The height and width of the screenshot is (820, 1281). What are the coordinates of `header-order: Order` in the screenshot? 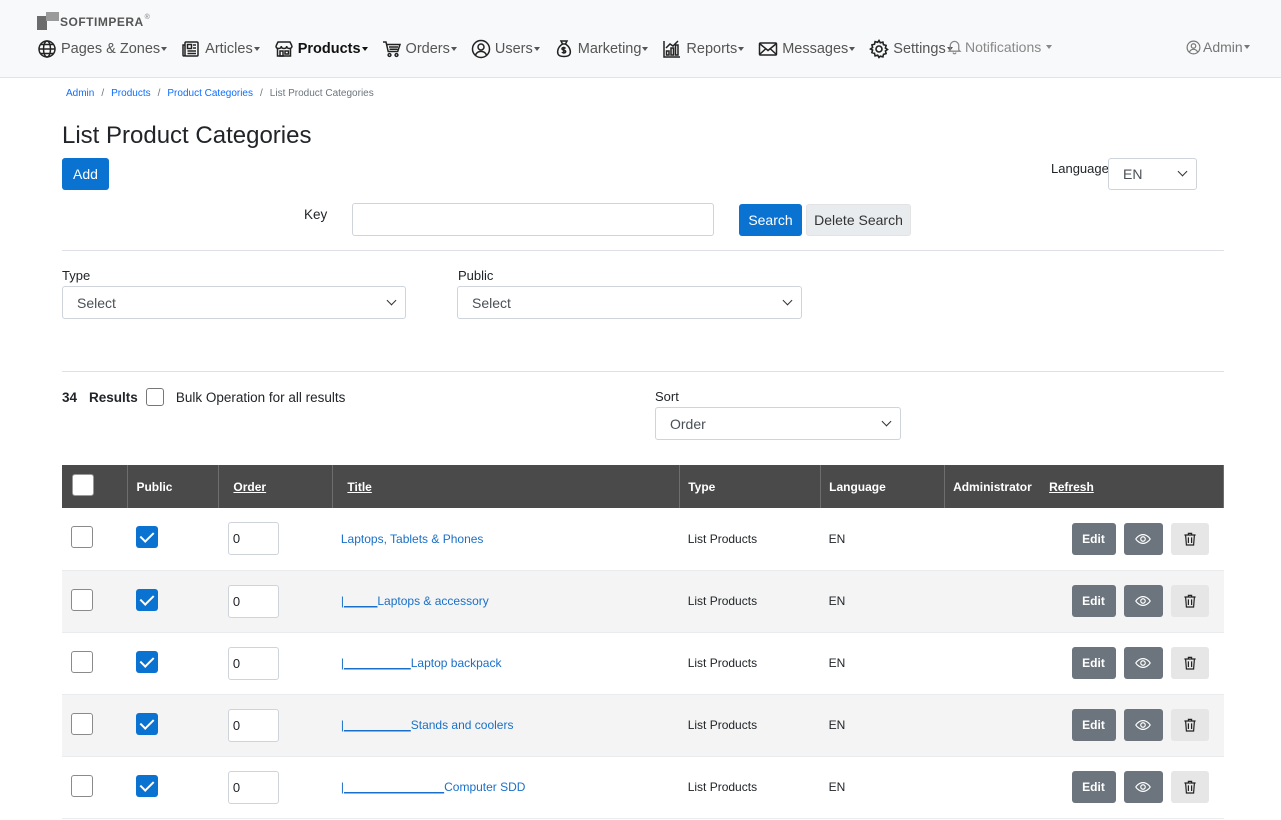 It's located at (276, 486).